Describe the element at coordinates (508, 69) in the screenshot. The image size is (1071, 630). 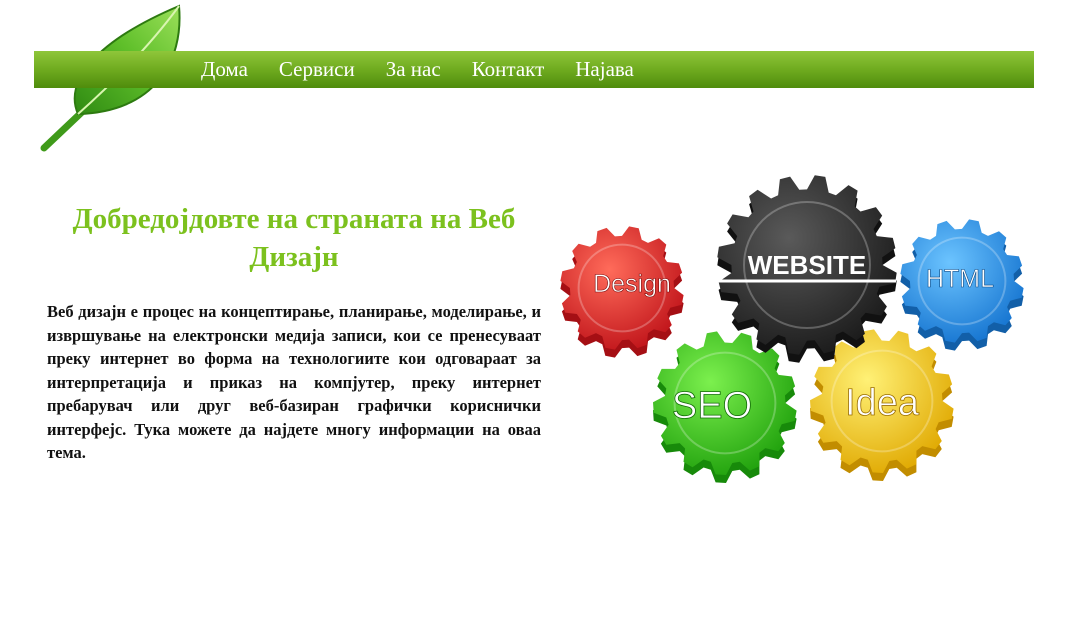
I see `nav-item-contact: Контакт` at that location.